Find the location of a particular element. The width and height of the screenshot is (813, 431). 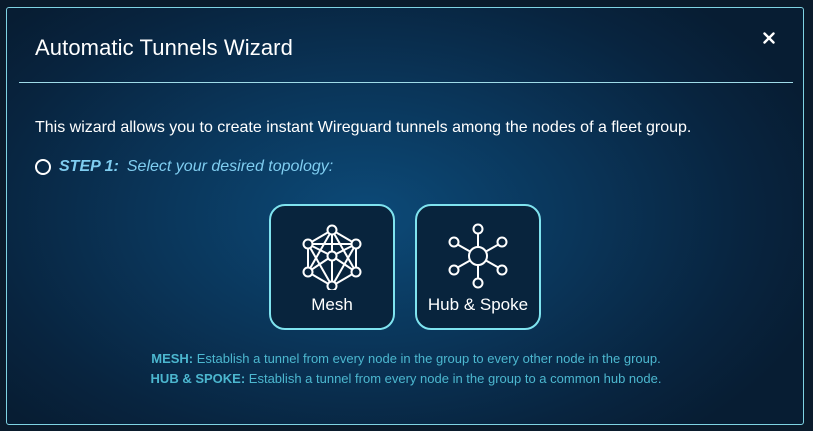

title-divider is located at coordinates (406, 82).